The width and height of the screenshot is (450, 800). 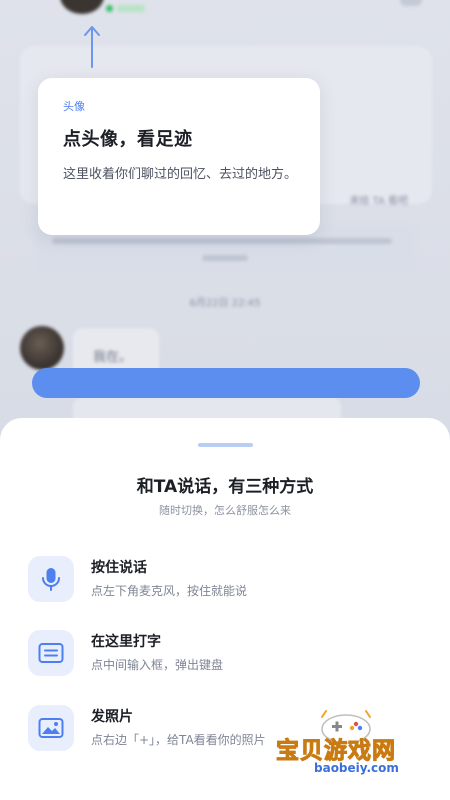 What do you see at coordinates (51, 653) in the screenshot?
I see `keyboard-icon` at bounding box center [51, 653].